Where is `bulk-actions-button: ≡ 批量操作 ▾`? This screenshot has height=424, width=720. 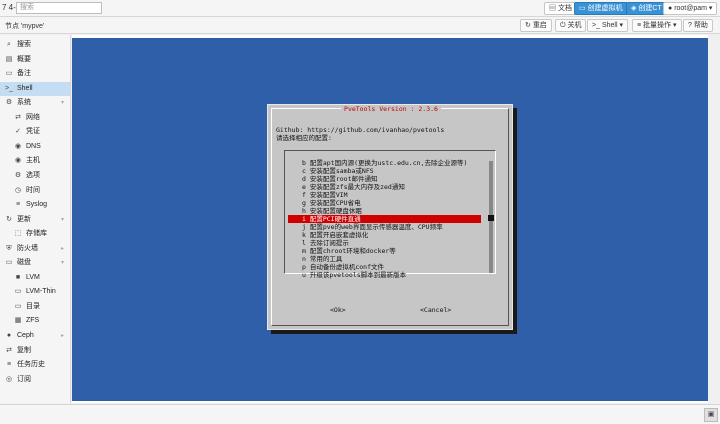 bulk-actions-button: ≡ 批量操作 ▾ is located at coordinates (657, 25).